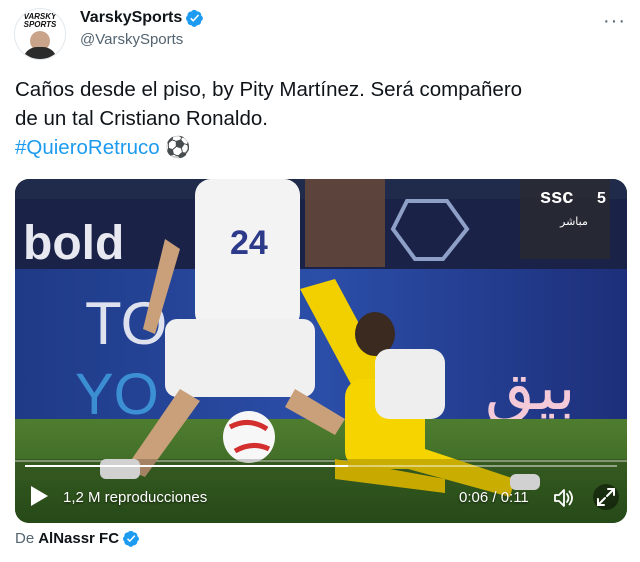 The height and width of the screenshot is (562, 640). I want to click on attribution-account-link: AlNassr FC, so click(78, 538).